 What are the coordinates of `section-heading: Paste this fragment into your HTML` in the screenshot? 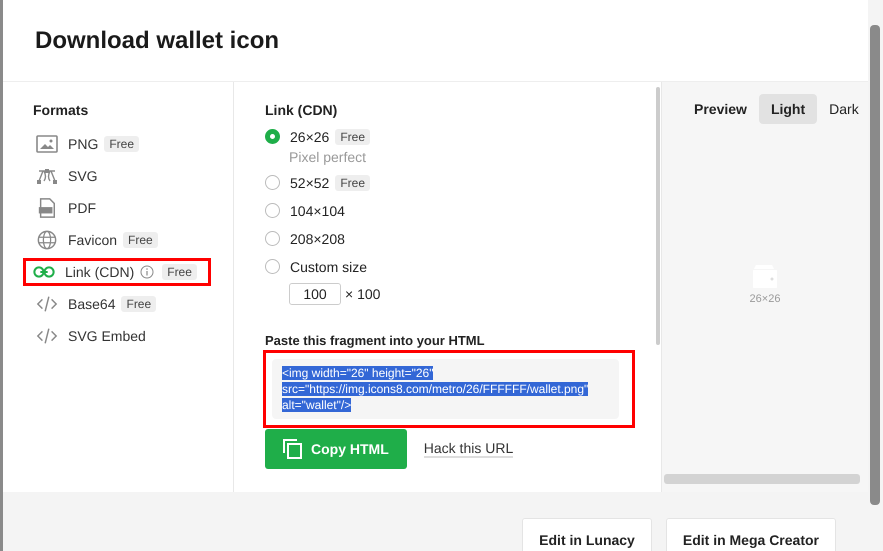 It's located at (375, 340).